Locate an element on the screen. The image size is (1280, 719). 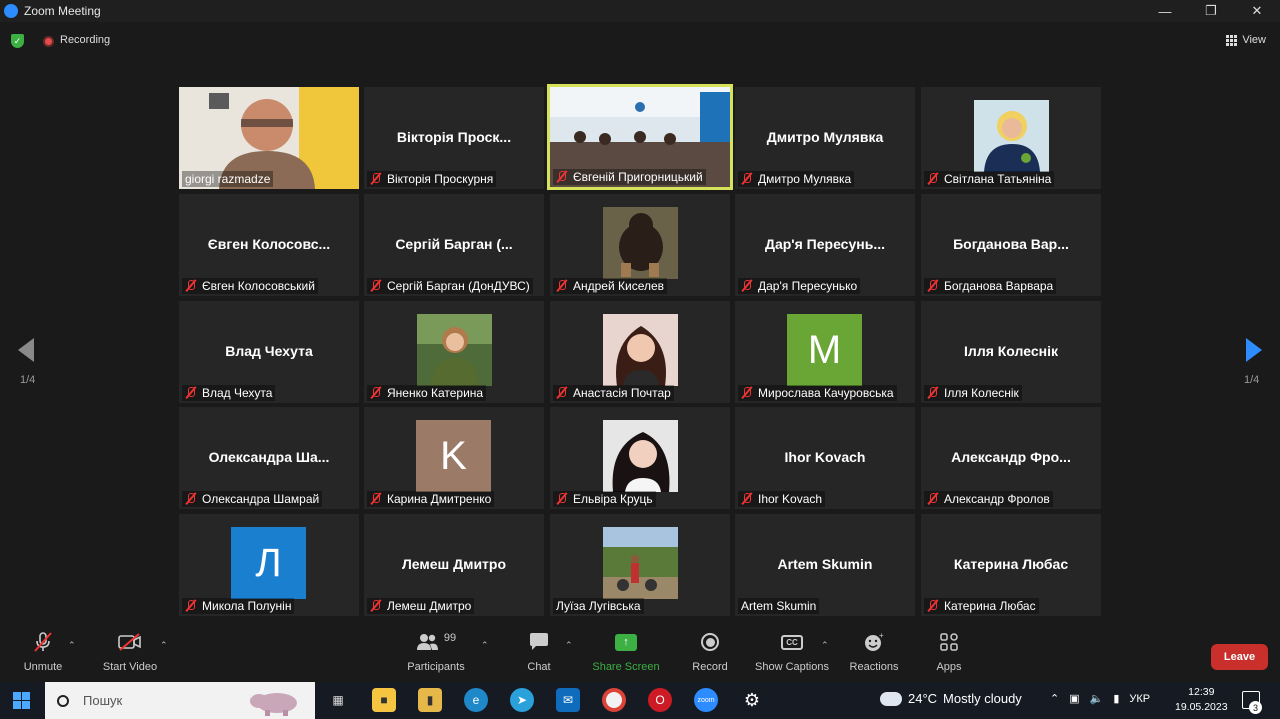
share-screen-icon: ↑ is located at coordinates (626, 642).